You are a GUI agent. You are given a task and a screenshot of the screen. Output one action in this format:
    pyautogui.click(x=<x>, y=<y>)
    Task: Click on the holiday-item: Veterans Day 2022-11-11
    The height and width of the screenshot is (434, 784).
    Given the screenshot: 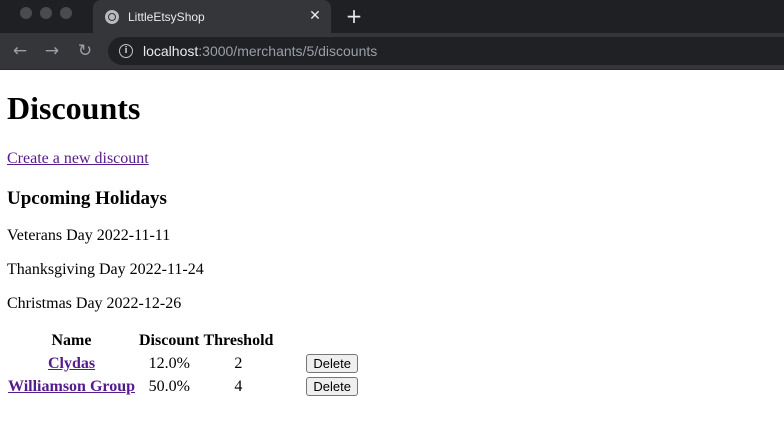 What is the action you would take?
    pyautogui.click(x=89, y=235)
    